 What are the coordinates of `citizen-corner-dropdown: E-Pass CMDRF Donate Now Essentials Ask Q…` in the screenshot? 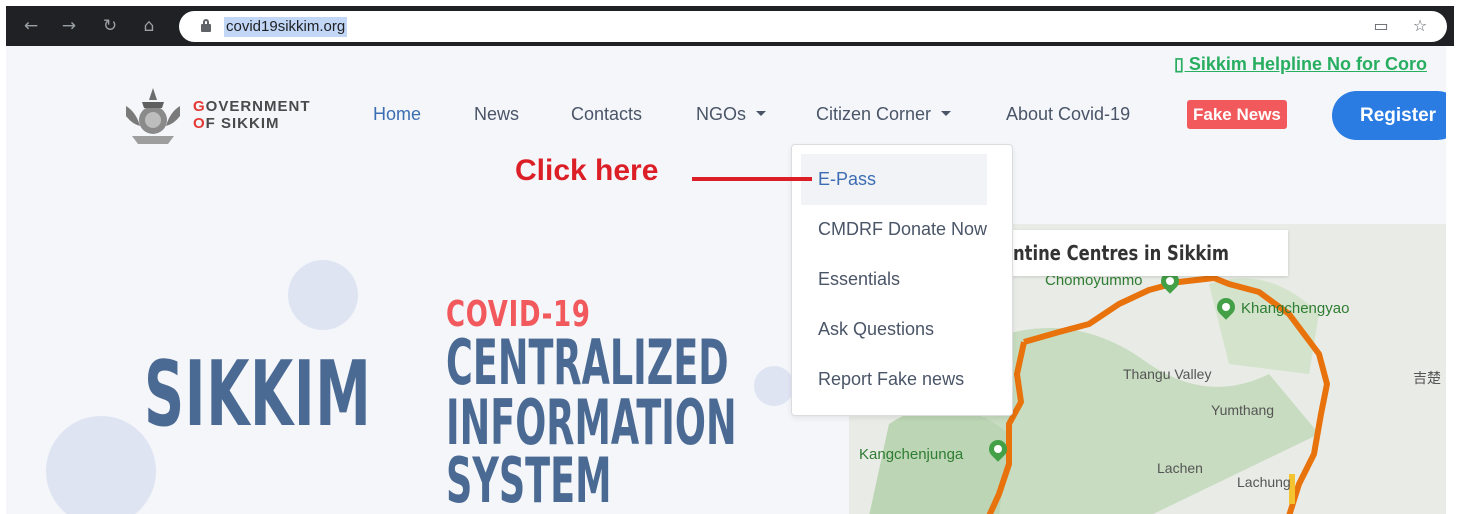 It's located at (902, 280).